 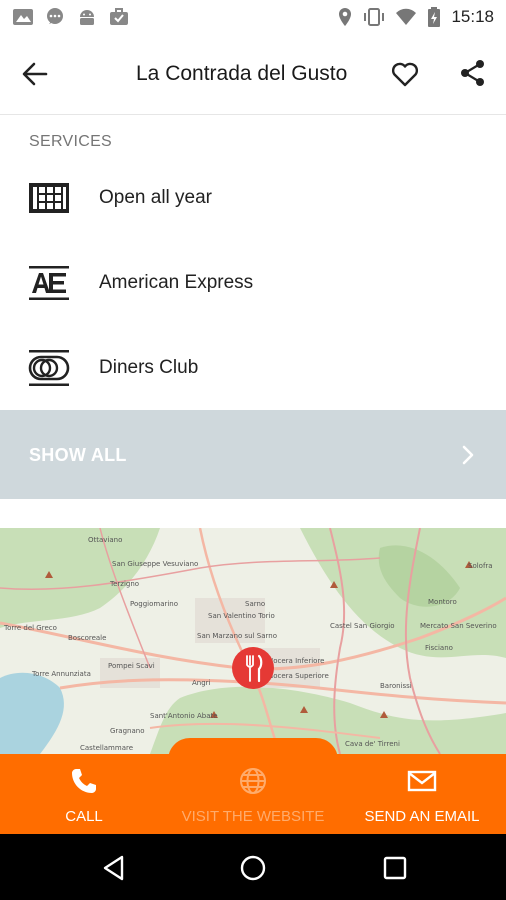 What do you see at coordinates (480, 566) in the screenshot?
I see `map-label: Solofra` at bounding box center [480, 566].